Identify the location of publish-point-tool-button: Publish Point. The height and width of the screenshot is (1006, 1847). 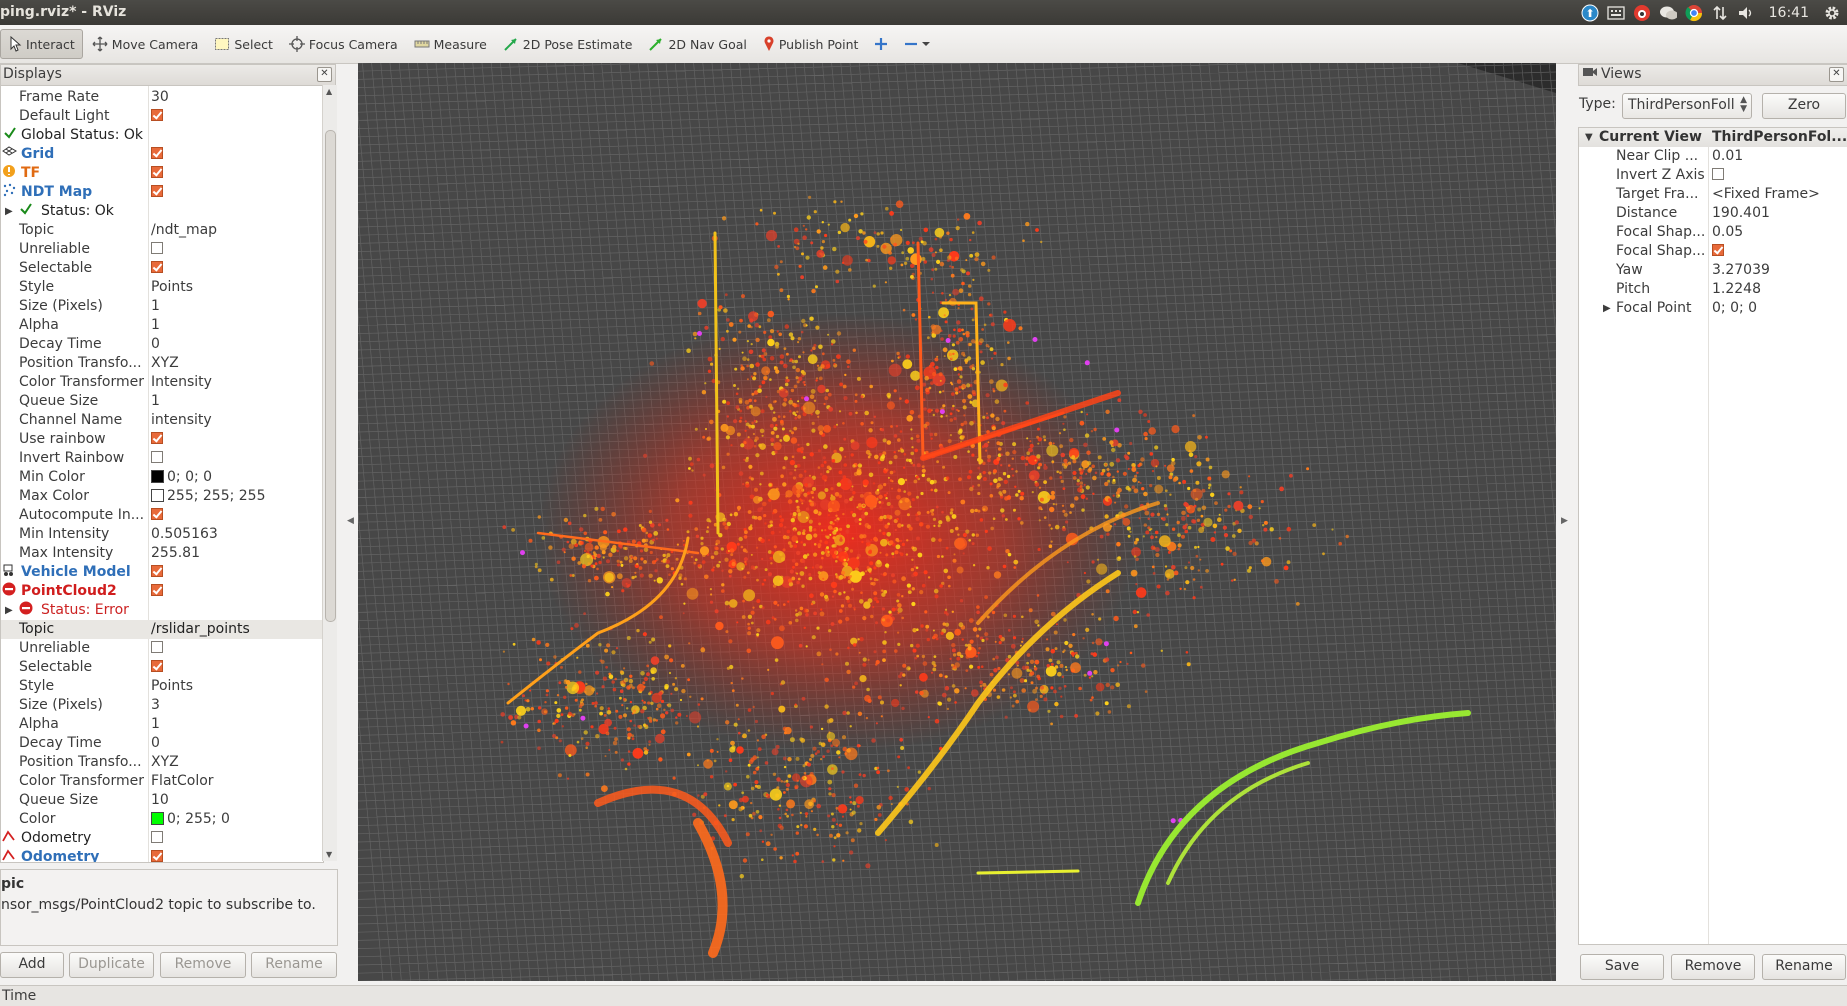
(811, 44).